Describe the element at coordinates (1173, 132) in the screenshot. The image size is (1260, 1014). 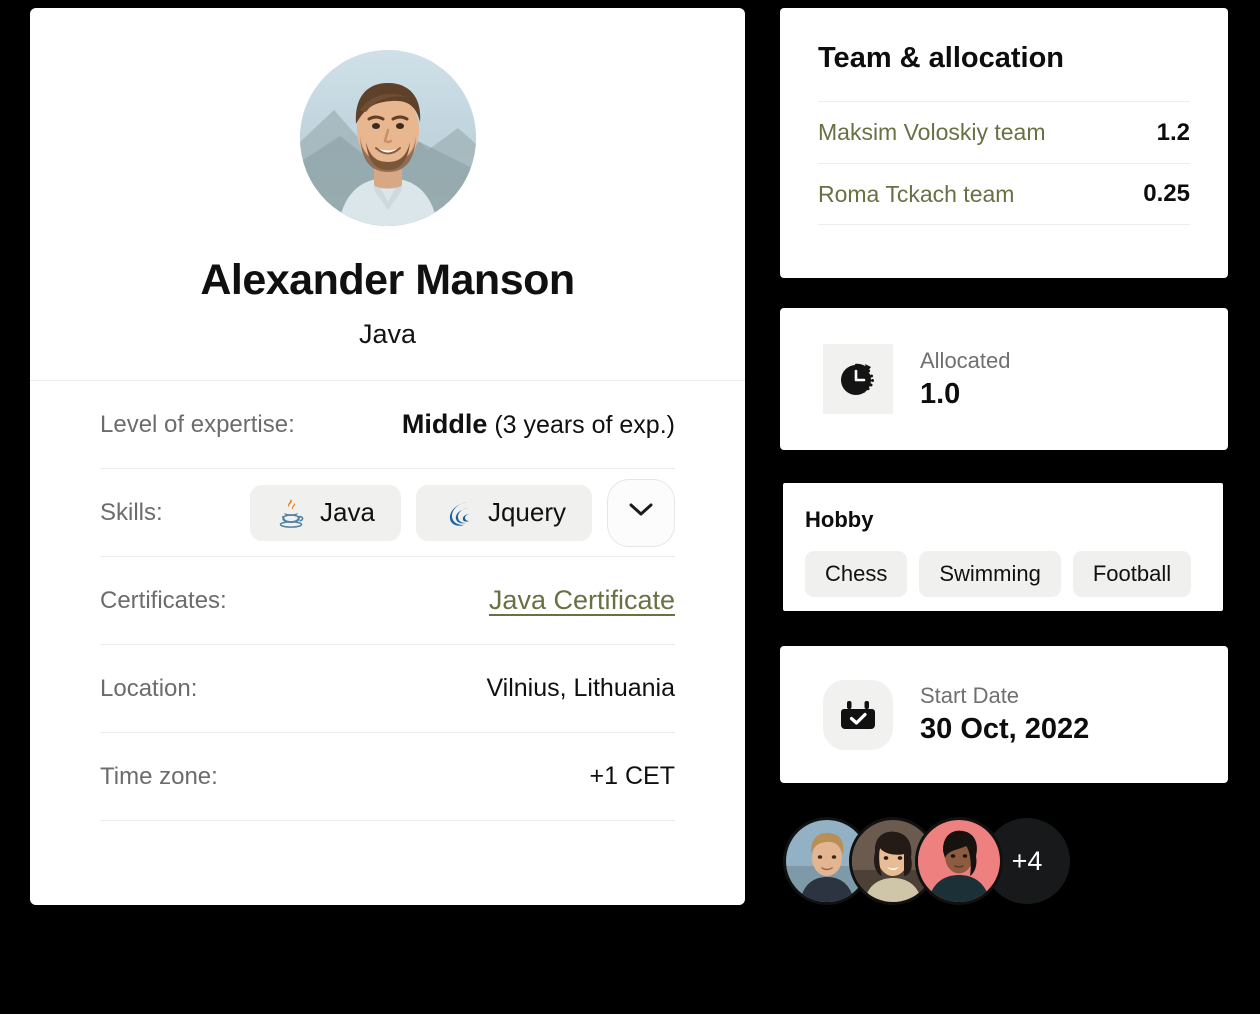
I see `team-allocation-value: 1.2` at that location.